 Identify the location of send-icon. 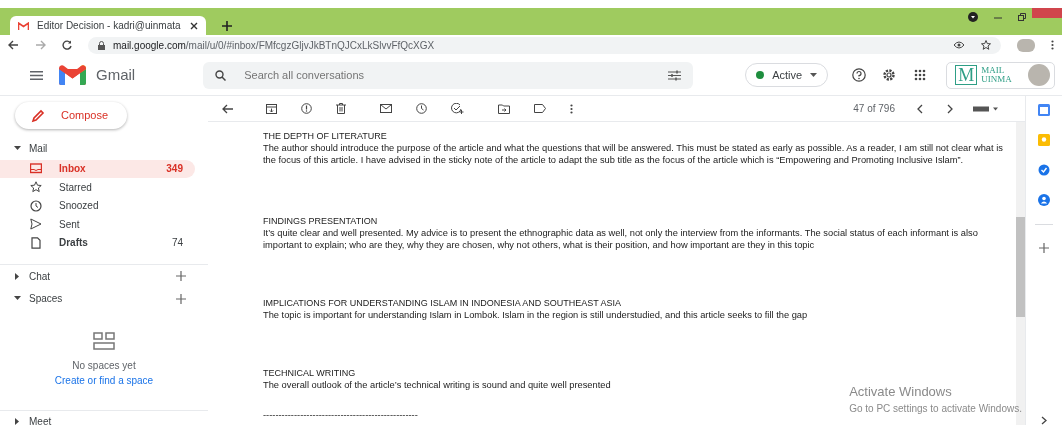
(36, 224).